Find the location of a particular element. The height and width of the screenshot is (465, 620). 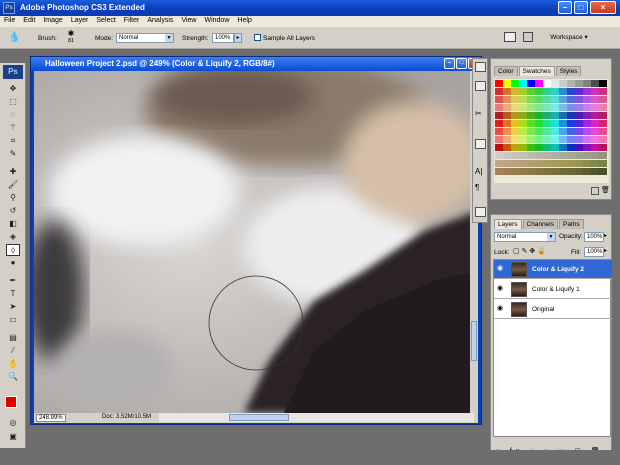

tab-paths: Paths is located at coordinates (571, 224).